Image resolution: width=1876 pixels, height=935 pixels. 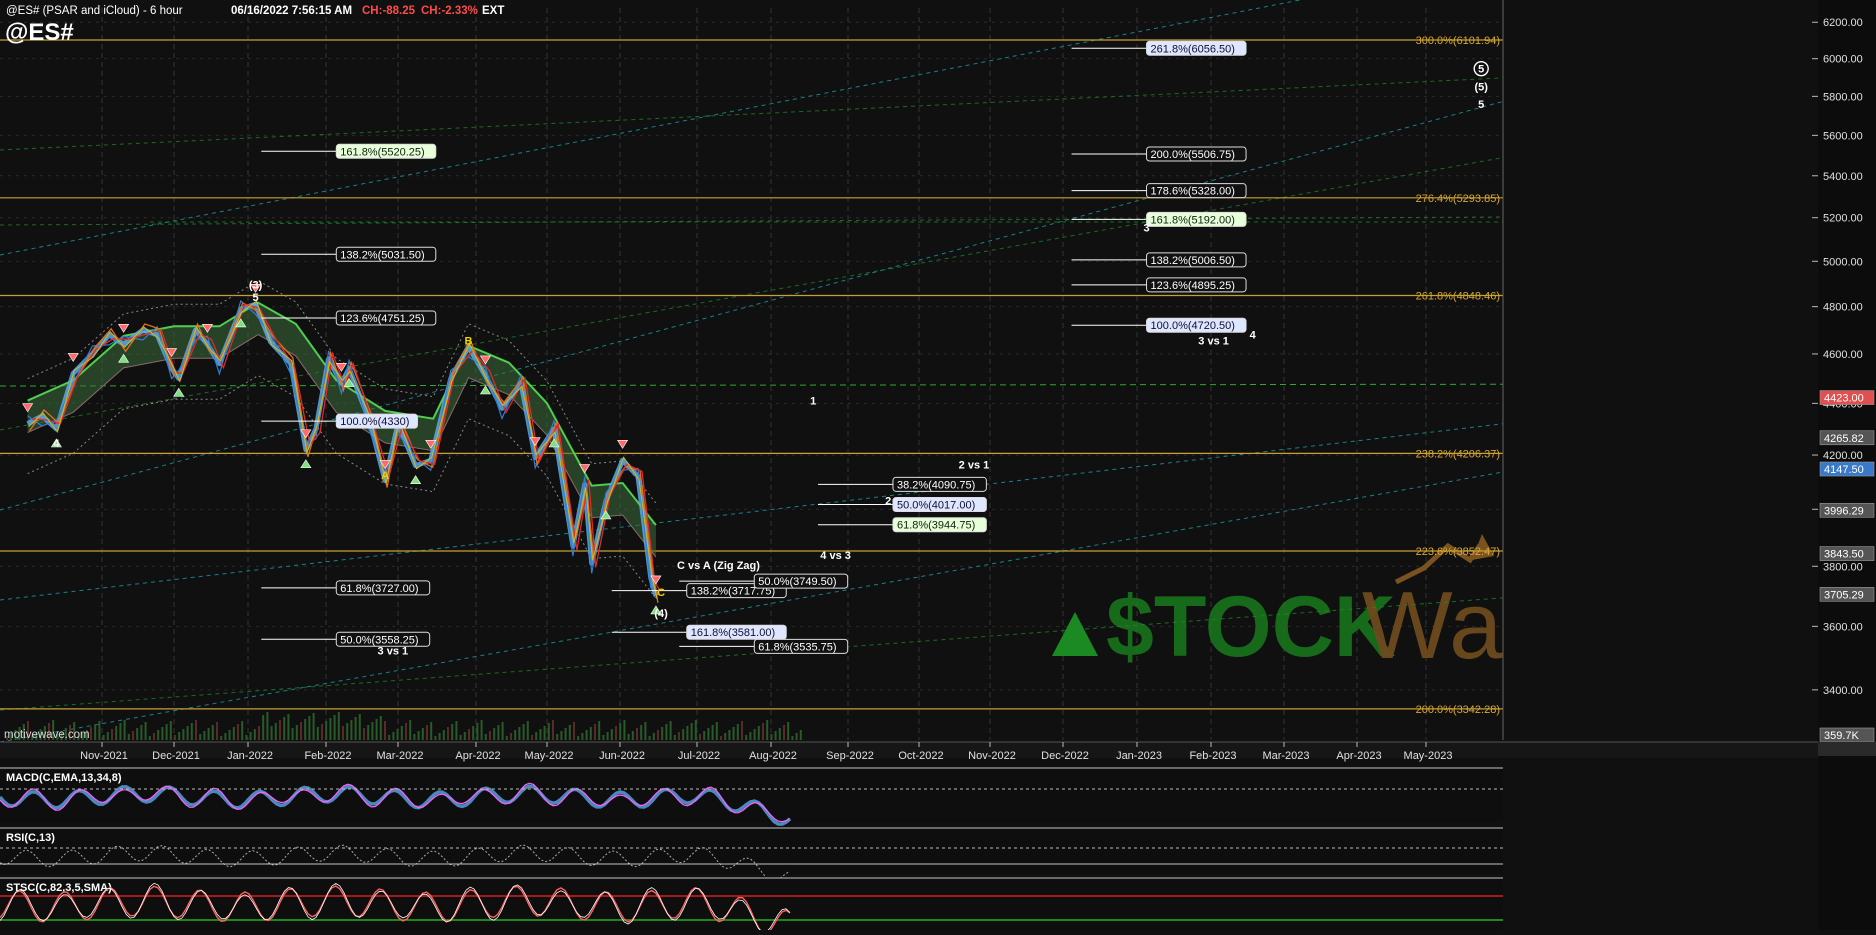 What do you see at coordinates (1193, 49) in the screenshot?
I see `fib-box-label: 261.8%(6056.50)` at bounding box center [1193, 49].